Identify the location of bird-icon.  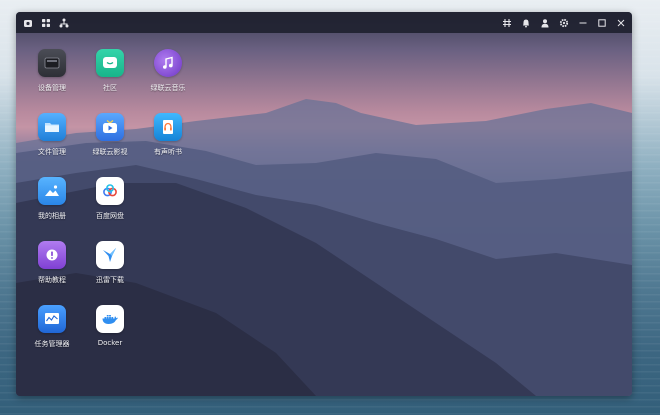
(110, 255).